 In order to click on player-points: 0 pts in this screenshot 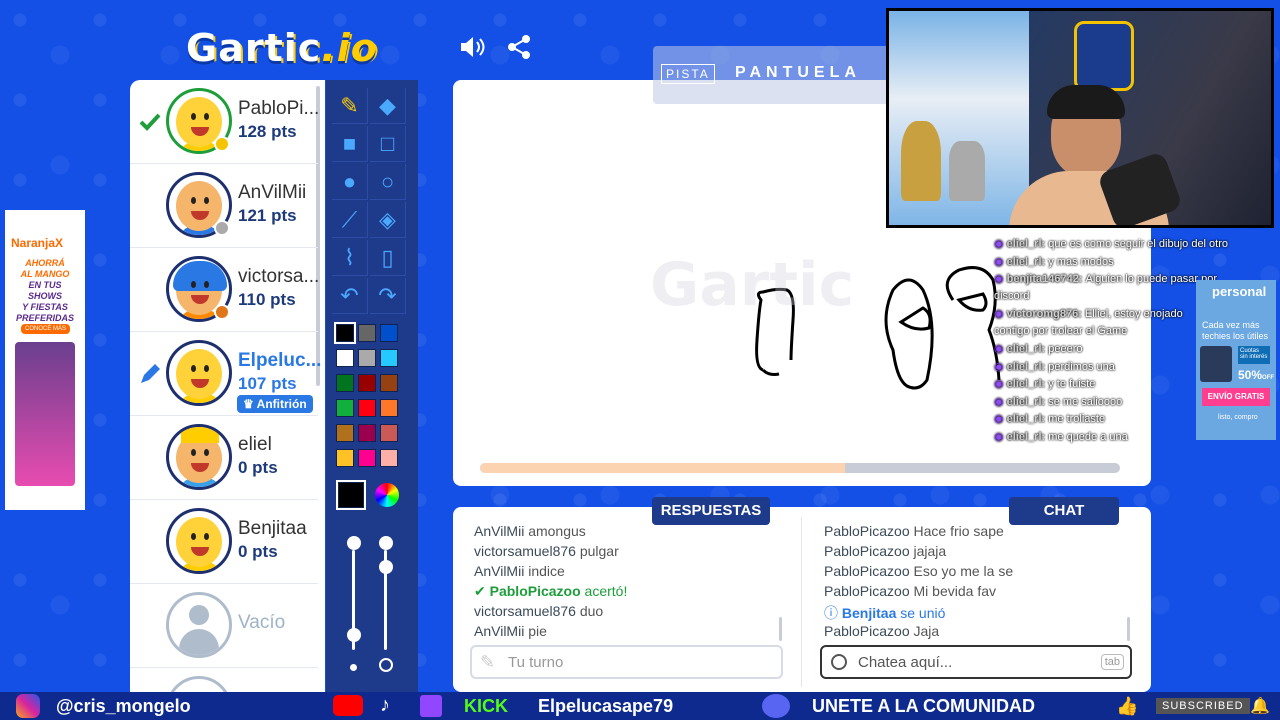, I will do `click(258, 467)`.